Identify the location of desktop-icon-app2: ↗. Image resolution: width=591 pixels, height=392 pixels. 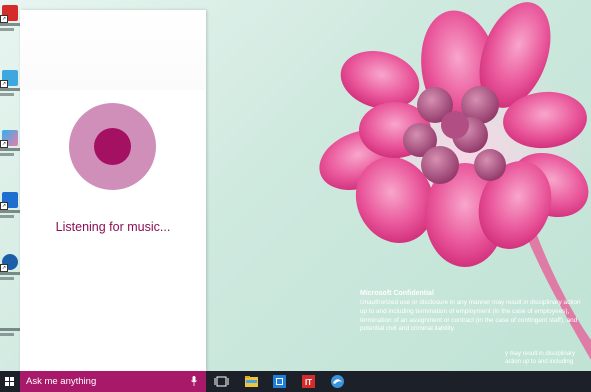
(10, 85).